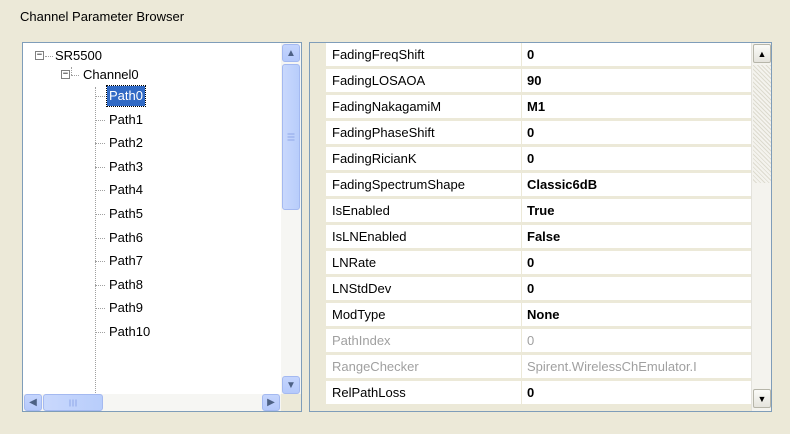 The width and height of the screenshot is (790, 434). Describe the element at coordinates (637, 107) in the screenshot. I see `property-value: M1` at that location.